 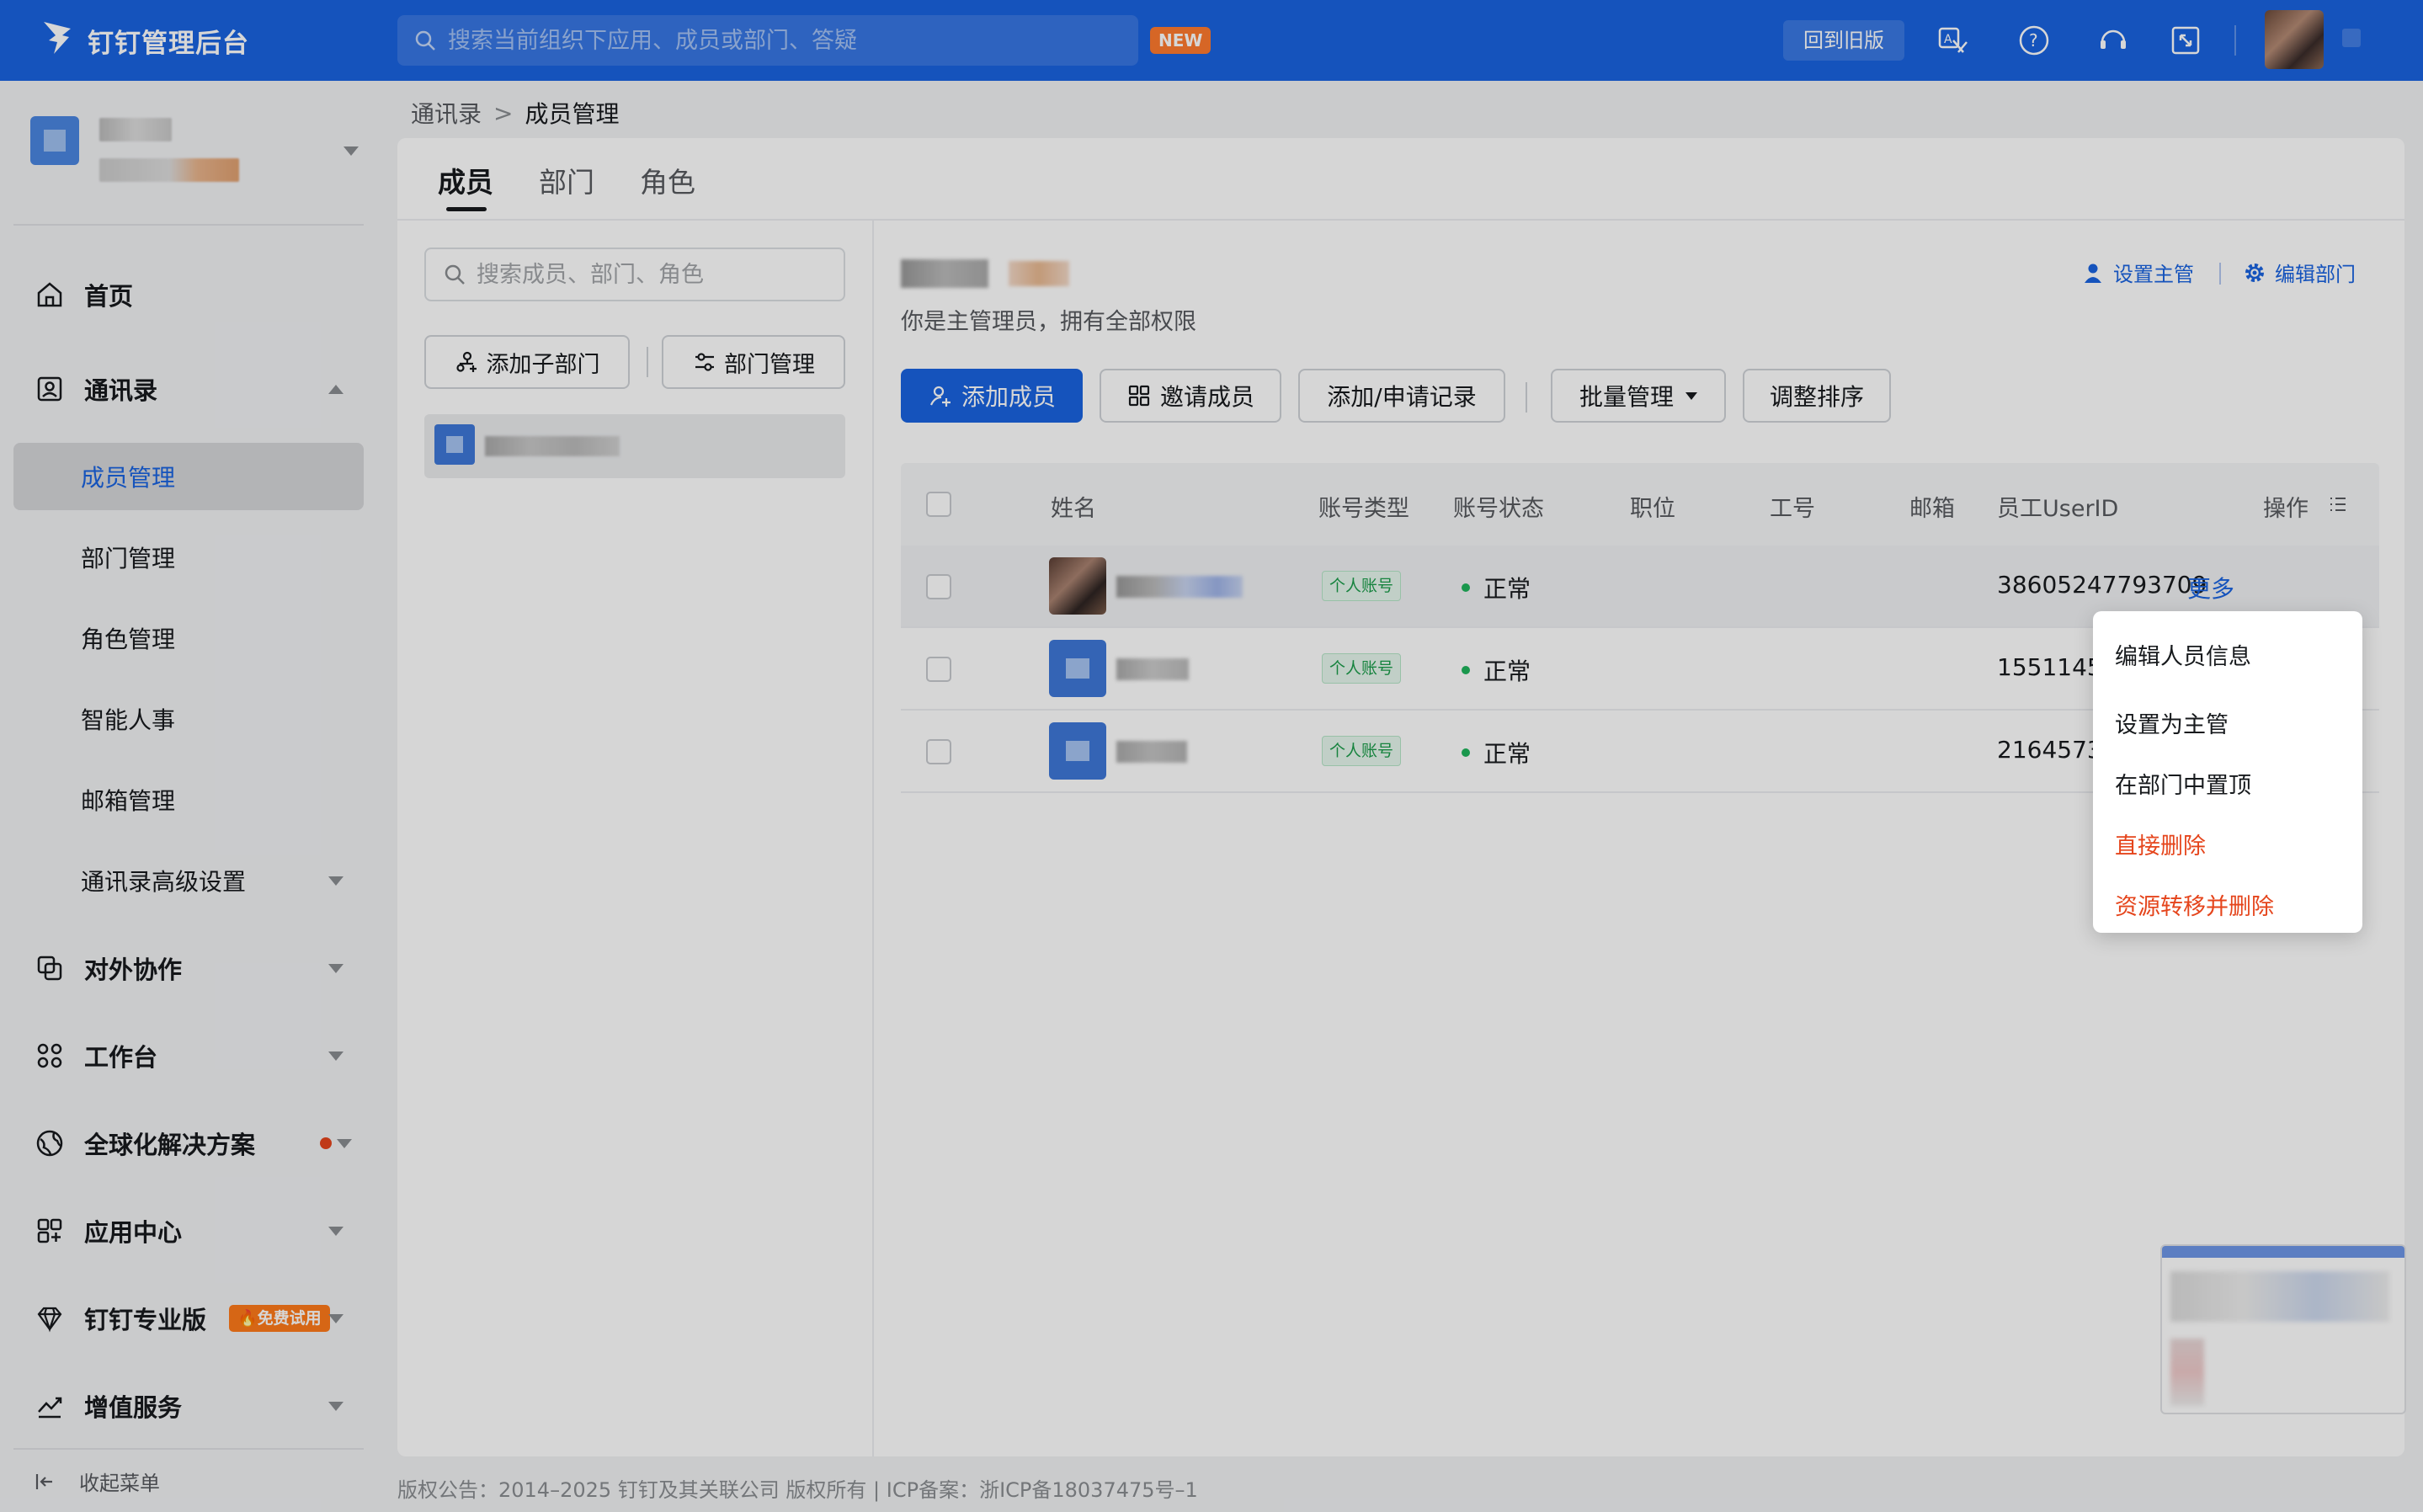 What do you see at coordinates (189, 799) in the screenshot?
I see `sidebar-item-mail-management: 邮箱管理` at bounding box center [189, 799].